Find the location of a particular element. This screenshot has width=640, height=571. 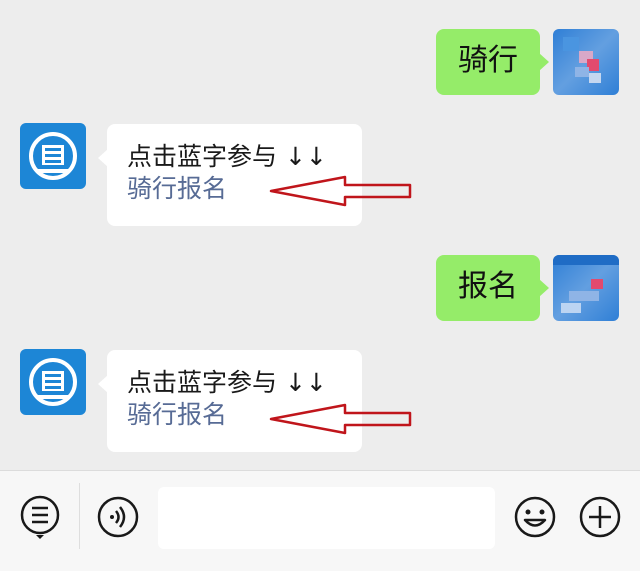

divider is located at coordinates (79, 516).